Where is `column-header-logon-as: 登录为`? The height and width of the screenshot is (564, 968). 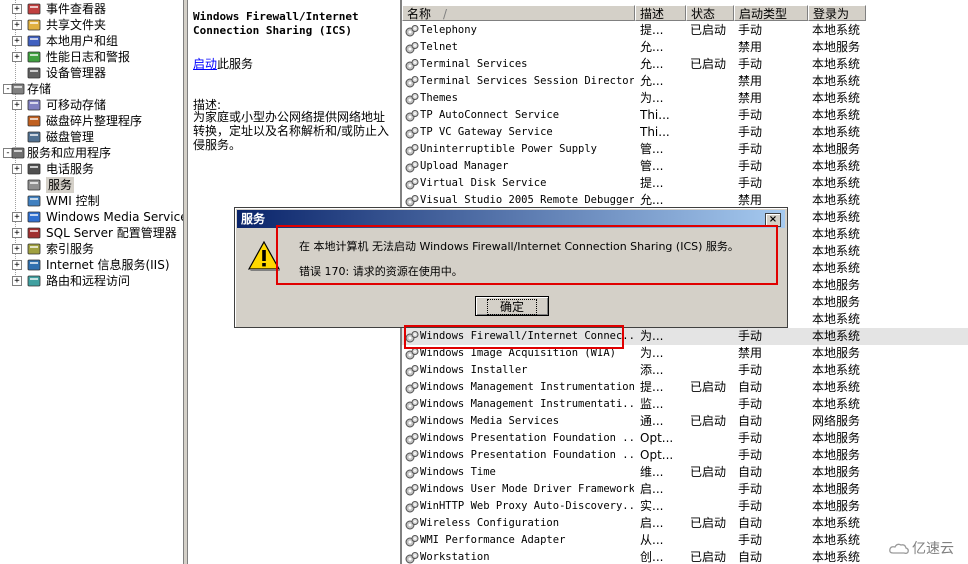 column-header-logon-as: 登录为 is located at coordinates (837, 13).